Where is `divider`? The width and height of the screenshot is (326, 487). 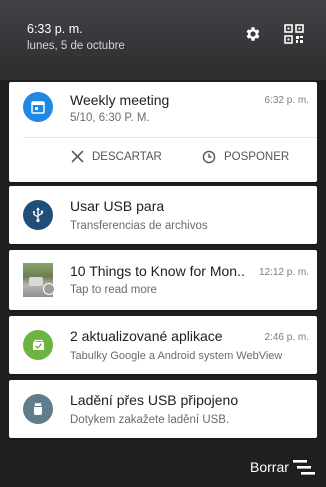
divider is located at coordinates (170, 137).